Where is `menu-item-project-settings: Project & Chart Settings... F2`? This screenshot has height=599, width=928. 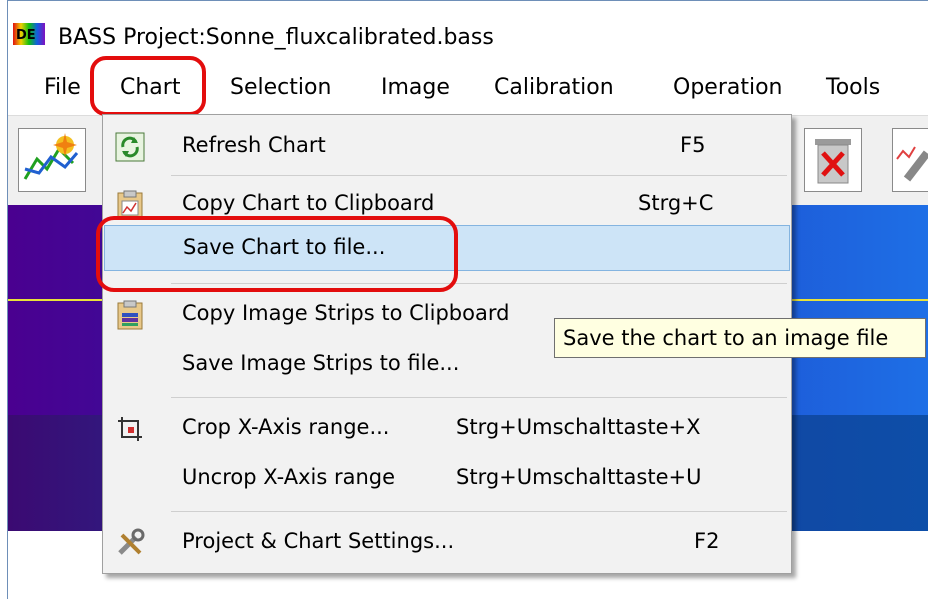
menu-item-project-settings: Project & Chart Settings... F2 is located at coordinates (447, 543).